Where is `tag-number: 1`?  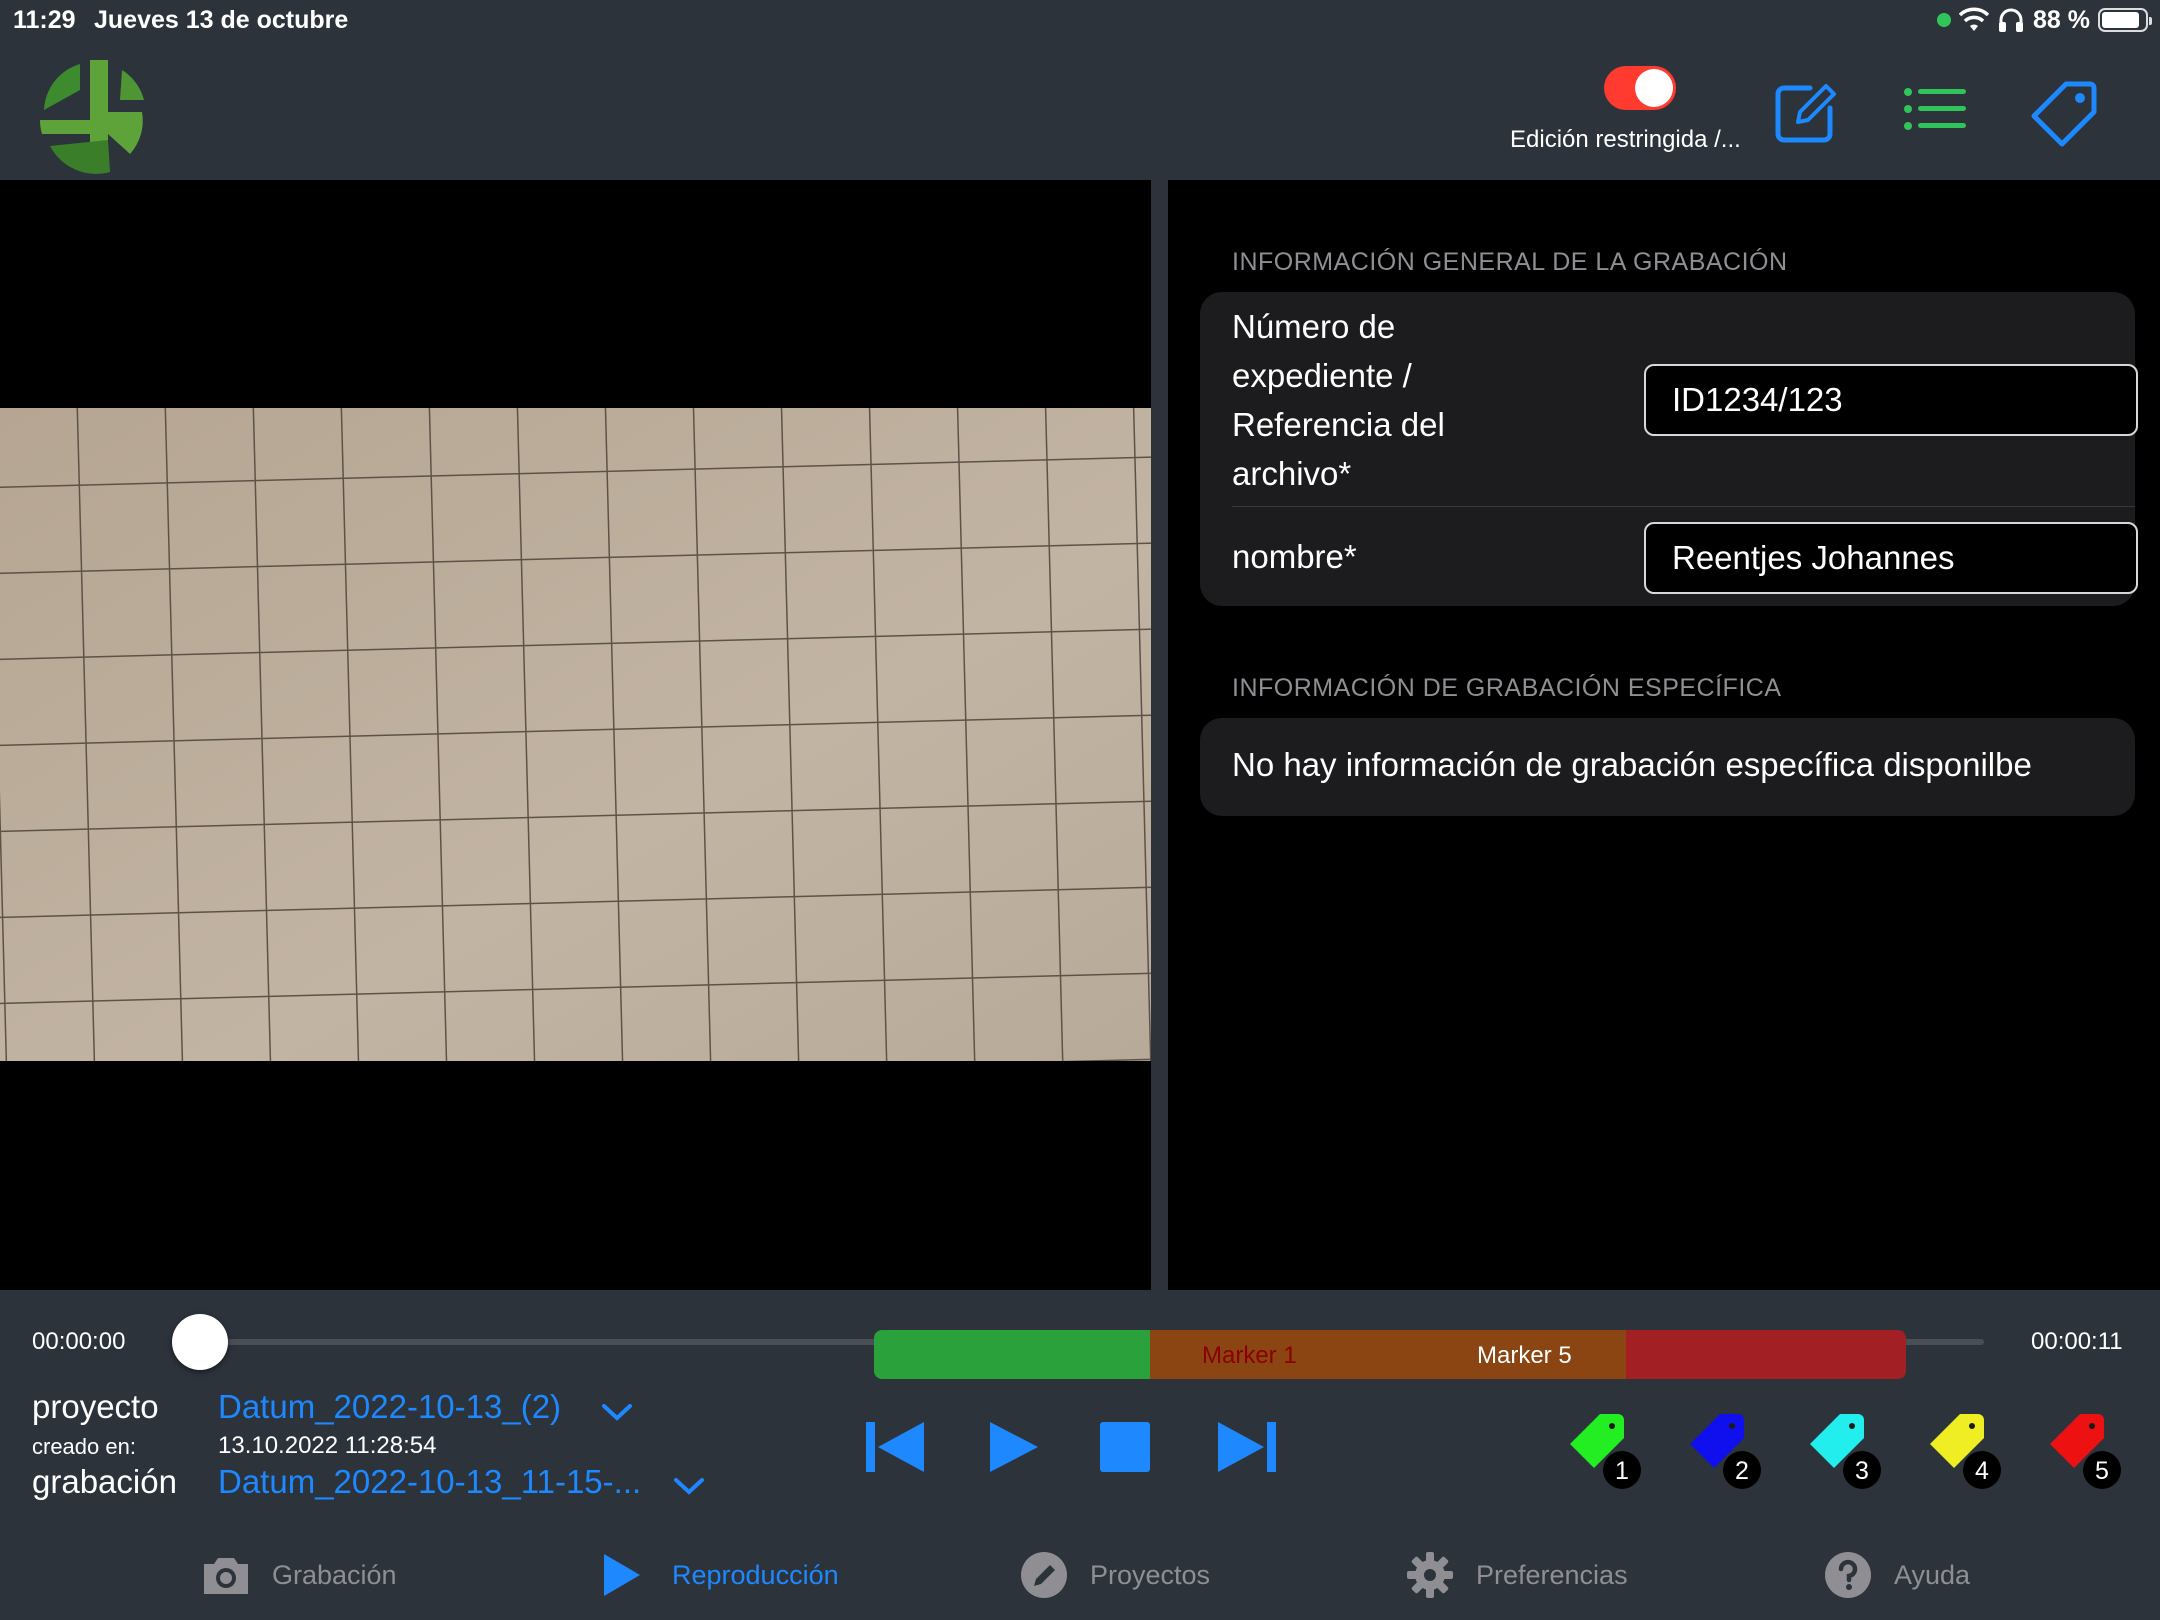 tag-number: 1 is located at coordinates (1622, 1471).